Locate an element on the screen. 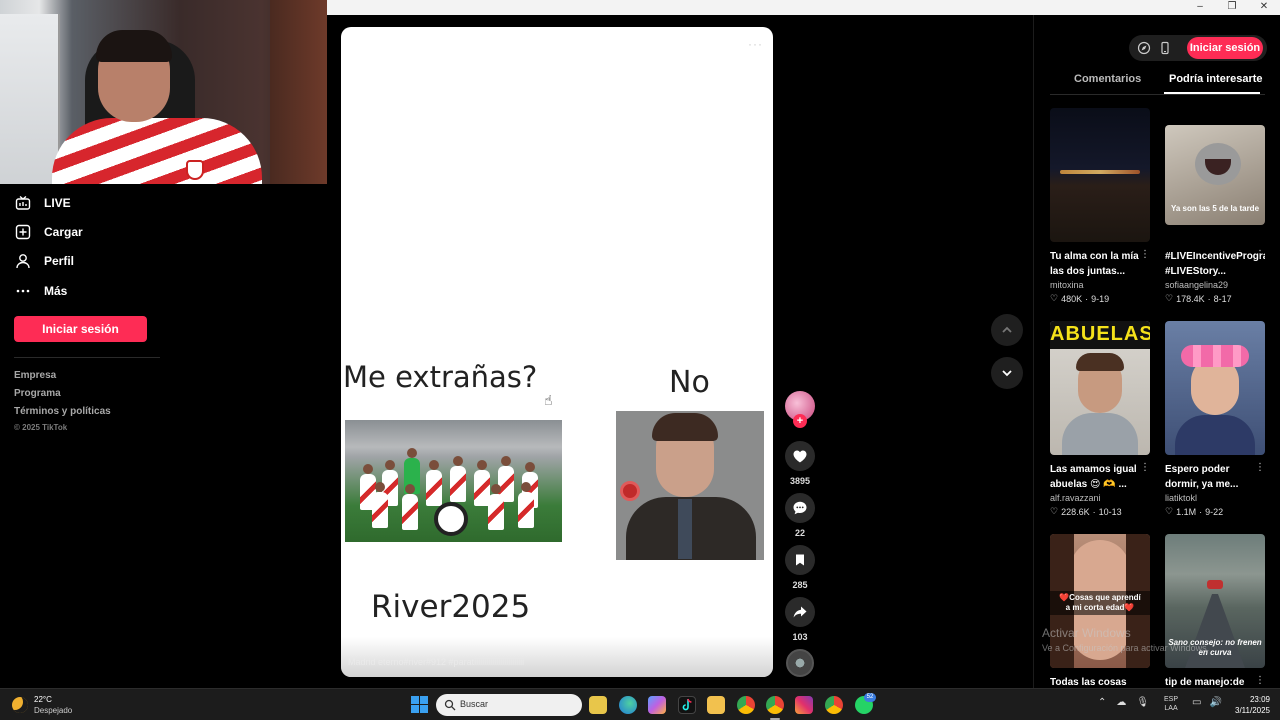 Image resolution: width=1280 pixels, height=720 pixels. minimize-button: – is located at coordinates (1200, 7).